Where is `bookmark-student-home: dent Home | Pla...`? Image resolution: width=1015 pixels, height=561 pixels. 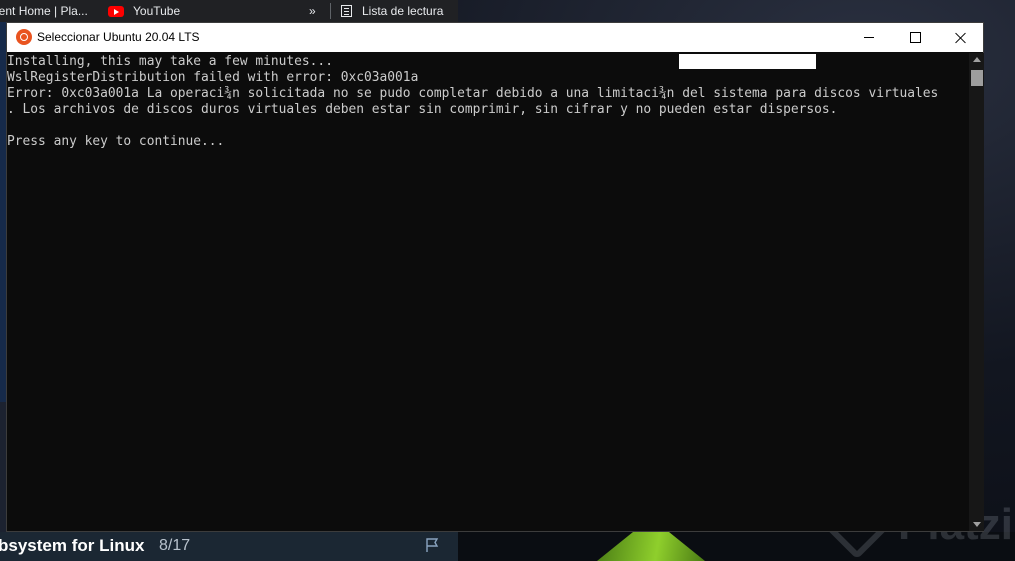 bookmark-student-home: dent Home | Pla... is located at coordinates (44, 11).